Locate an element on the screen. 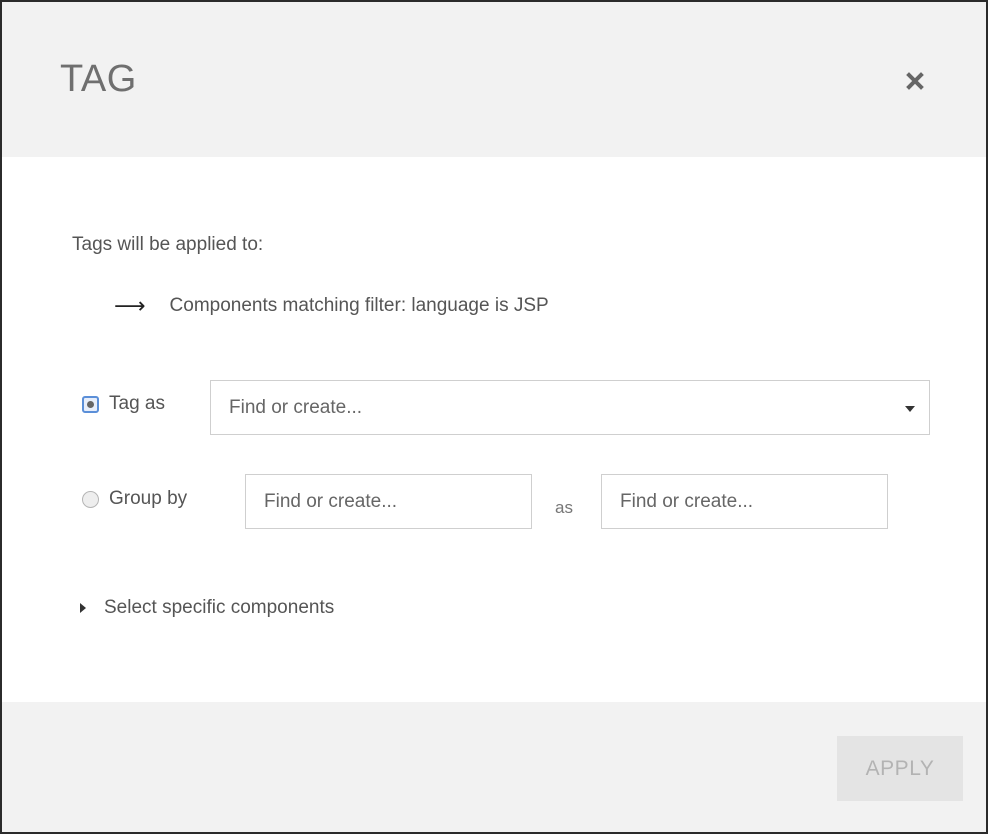  close-icon is located at coordinates (915, 81).